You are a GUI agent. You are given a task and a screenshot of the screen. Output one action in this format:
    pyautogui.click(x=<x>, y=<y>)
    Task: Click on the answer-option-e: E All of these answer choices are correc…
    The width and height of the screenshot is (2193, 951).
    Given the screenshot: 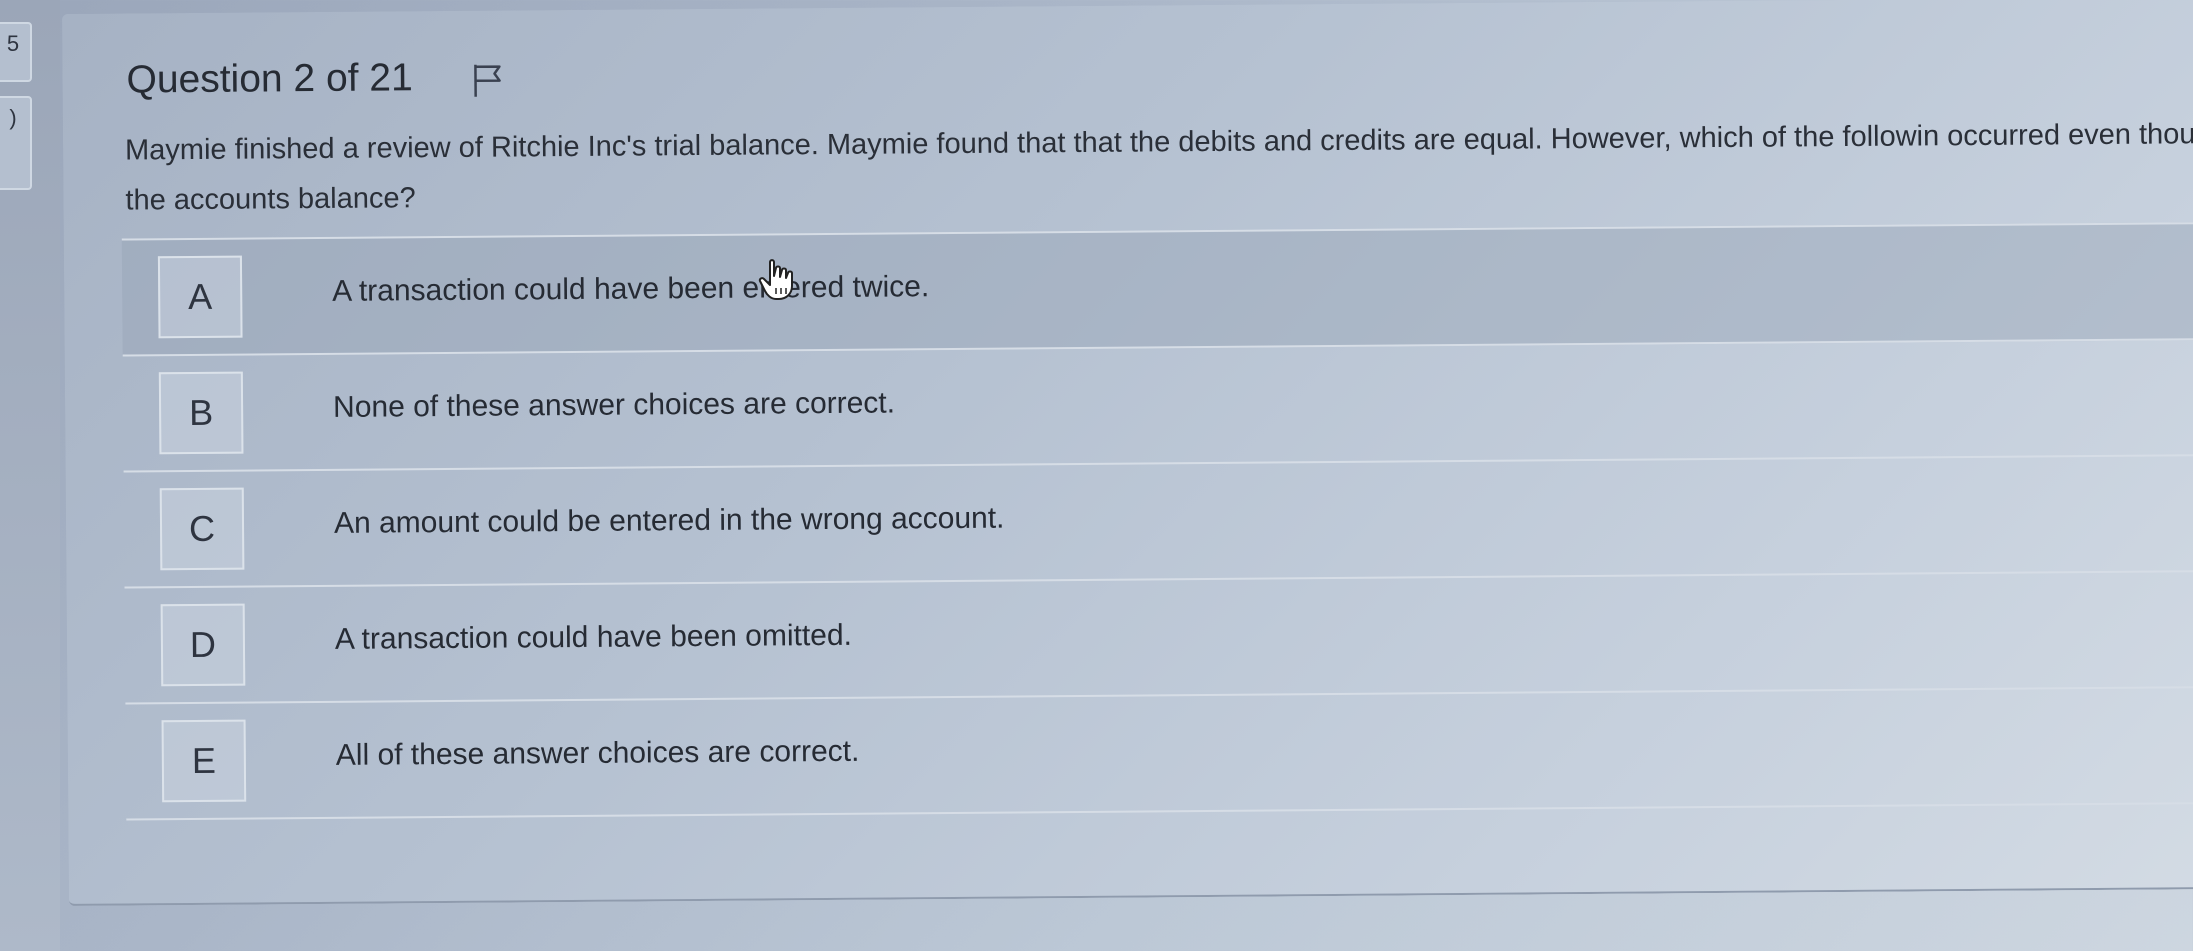 What is the action you would take?
    pyautogui.click(x=1159, y=754)
    